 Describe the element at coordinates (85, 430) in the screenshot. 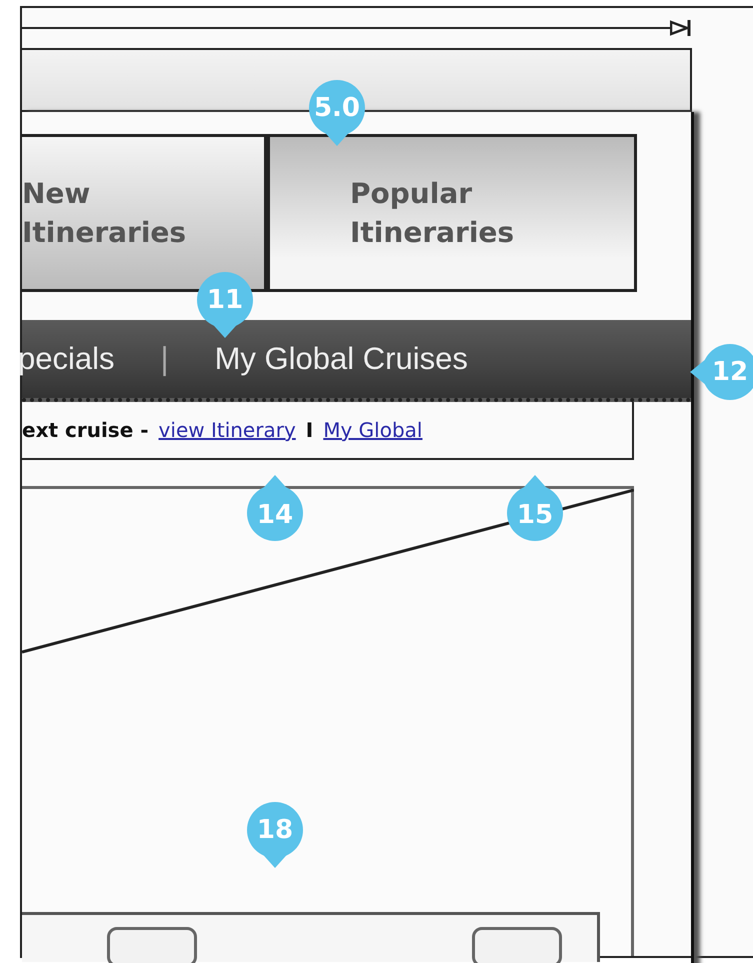

I see `next-cruise-label: ext cruise -` at that location.